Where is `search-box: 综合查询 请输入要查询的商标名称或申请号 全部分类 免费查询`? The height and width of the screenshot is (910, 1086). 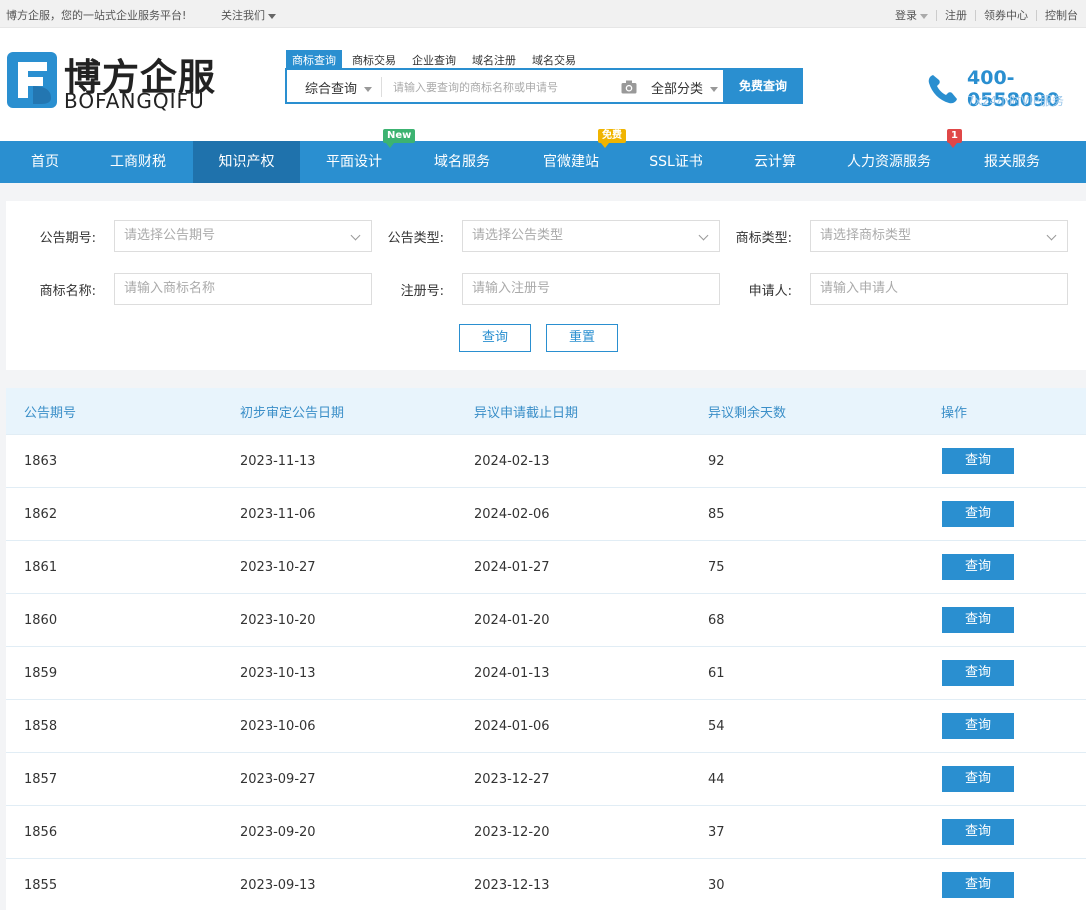
search-box: 综合查询 请输入要查询的商标名称或申请号 全部分类 免费查询 is located at coordinates (544, 86).